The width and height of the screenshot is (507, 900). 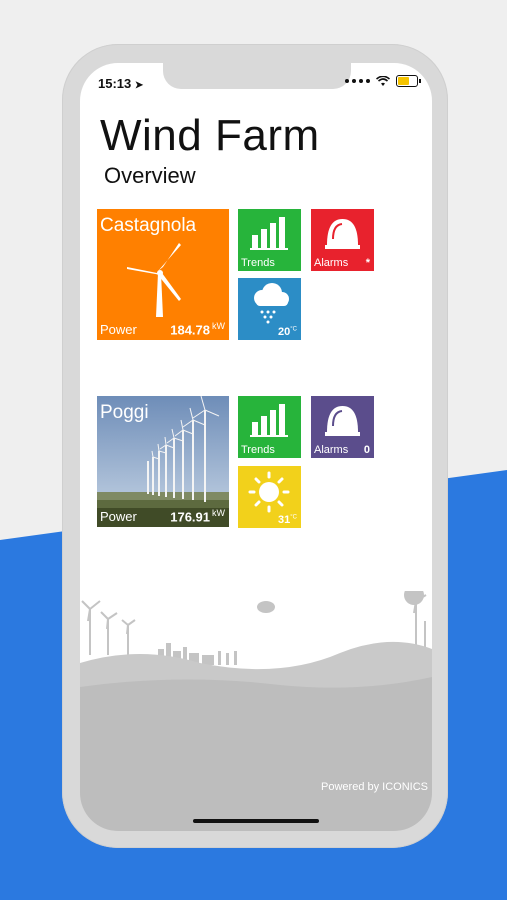 What do you see at coordinates (269, 240) in the screenshot?
I see `trends-tile-castagnola: Trends` at bounding box center [269, 240].